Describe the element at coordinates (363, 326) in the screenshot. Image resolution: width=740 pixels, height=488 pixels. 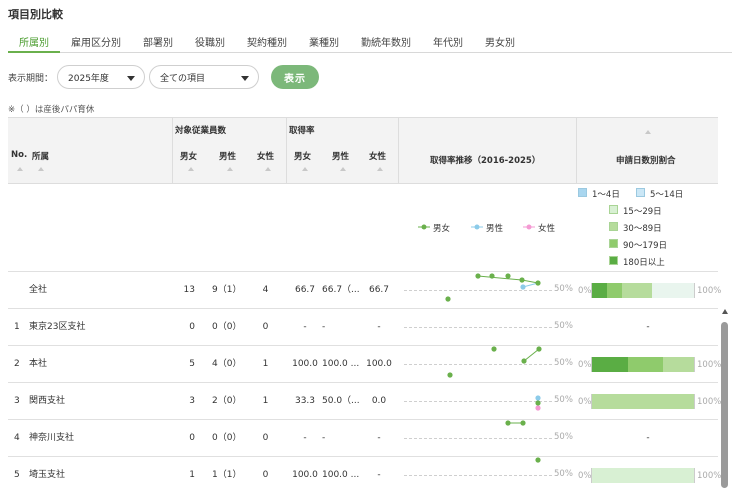
I see `table-row: 1 東京23区支社 0 0（0） 0- - -50% -` at that location.